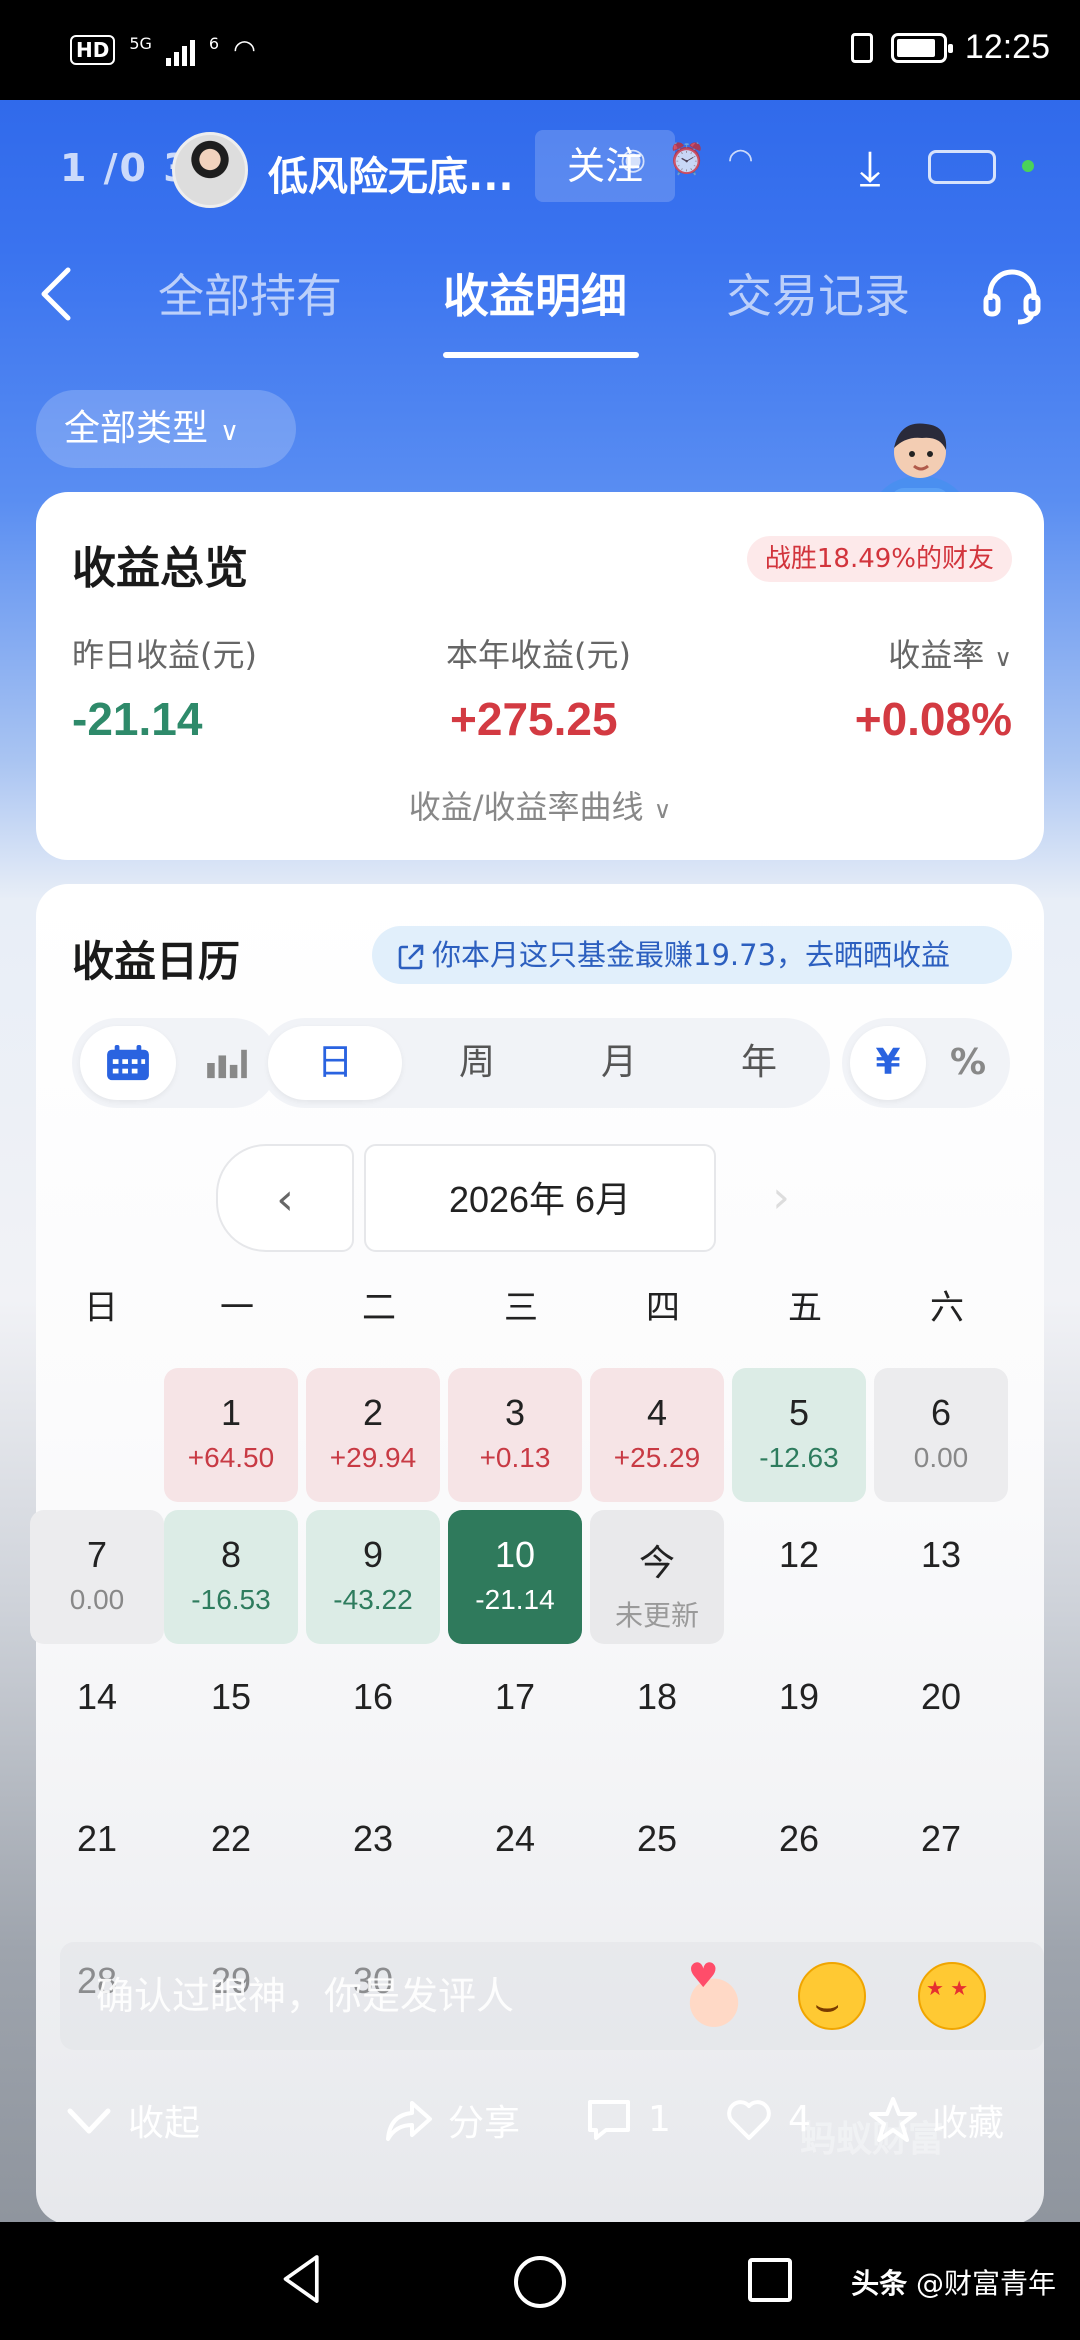 This screenshot has height=2340, width=1080. Describe the element at coordinates (933, 719) in the screenshot. I see `return-rate-value: +0.08%` at that location.